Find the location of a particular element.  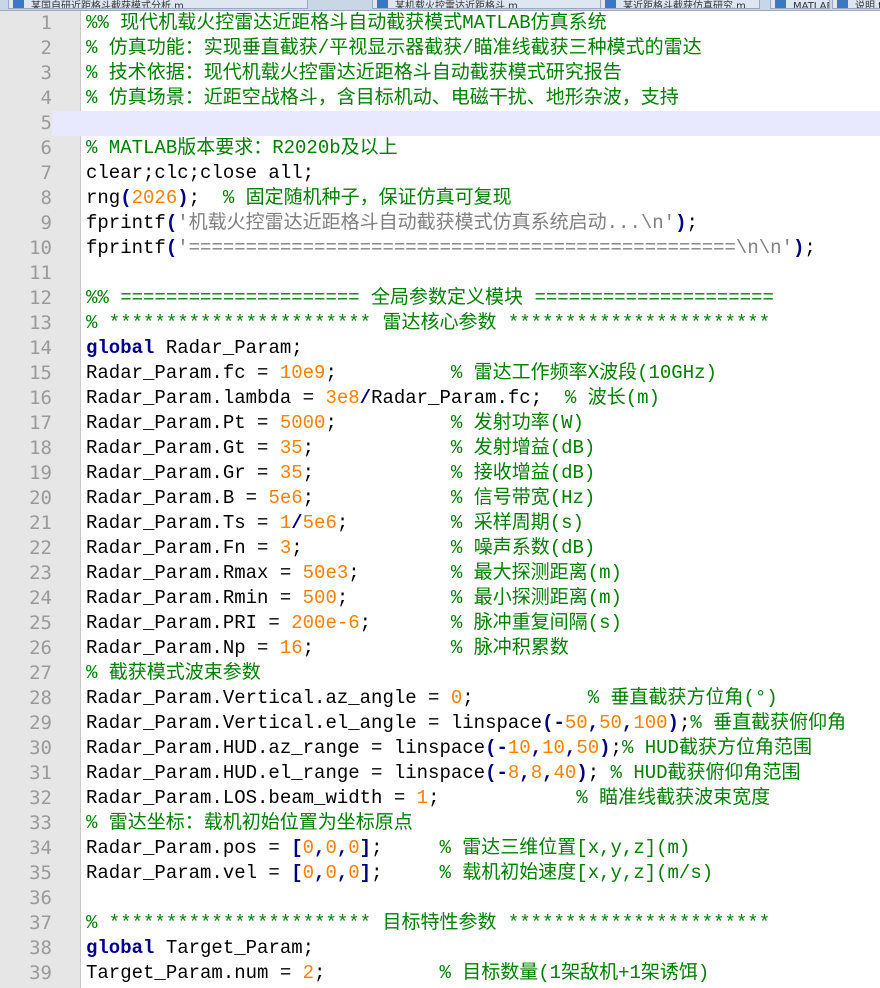

code-token: % 雷达三维位置[x,y,z](m) is located at coordinates (565, 848).